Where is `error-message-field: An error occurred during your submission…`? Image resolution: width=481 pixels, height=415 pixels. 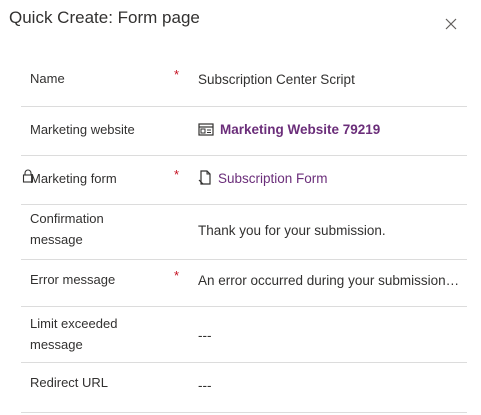
error-message-field: An error occurred during your submission… is located at coordinates (329, 281).